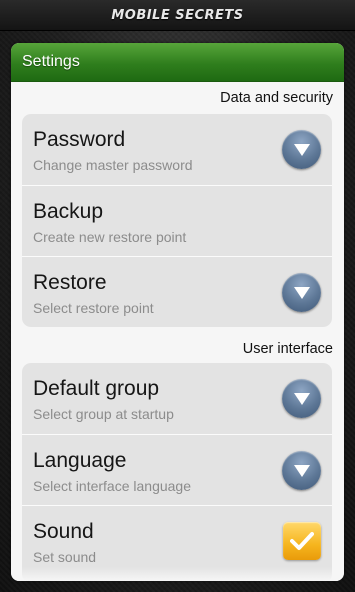 The width and height of the screenshot is (355, 592). I want to click on setting-row-default-group: Default group Select group at startup, so click(177, 398).